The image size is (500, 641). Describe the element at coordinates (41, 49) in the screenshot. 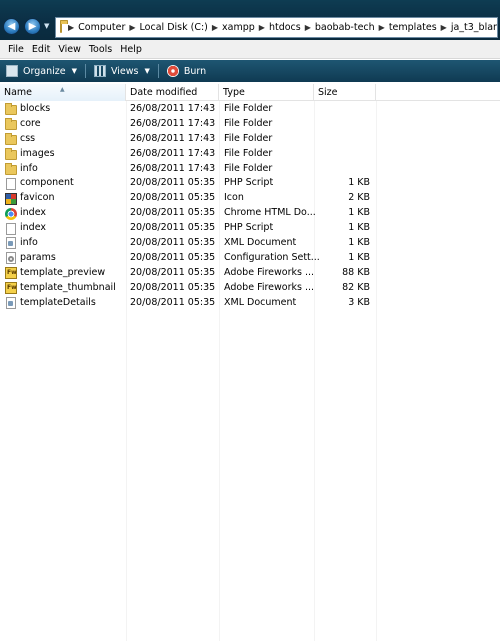

I see `menu-edit: Edit` at that location.